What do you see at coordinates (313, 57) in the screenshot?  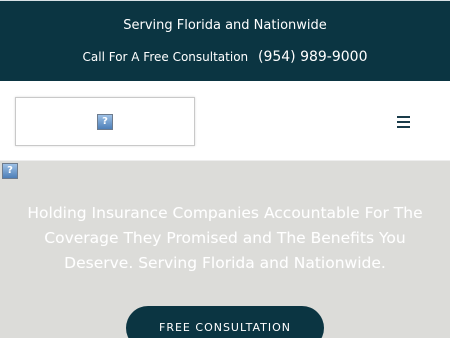 I see `phone-link: (954) 989-9000` at bounding box center [313, 57].